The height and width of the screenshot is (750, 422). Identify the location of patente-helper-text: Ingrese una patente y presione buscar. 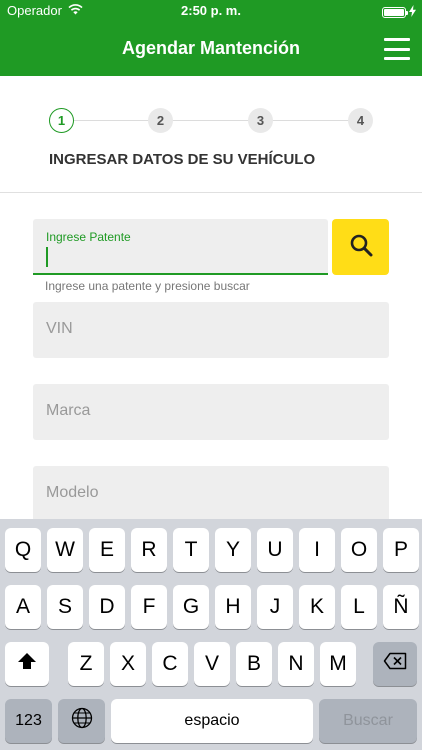
(147, 286).